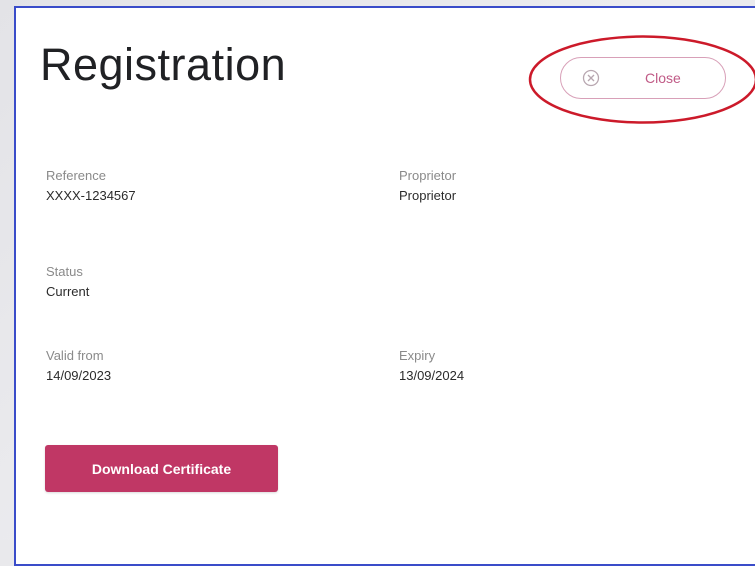  I want to click on field-proprietor: Proprietor Proprietor, so click(427, 185).